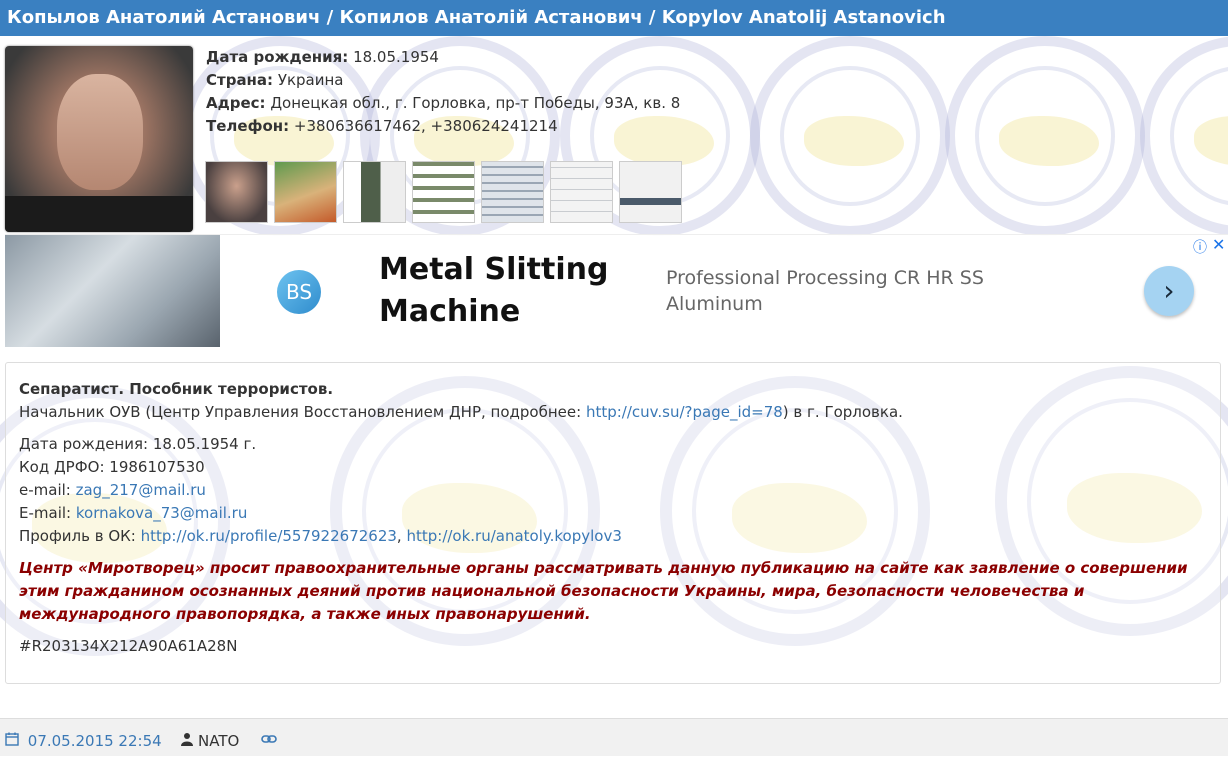 The height and width of the screenshot is (764, 1228). Describe the element at coordinates (80, 536) in the screenshot. I see `ok-label: Профиль в ОК:` at that location.